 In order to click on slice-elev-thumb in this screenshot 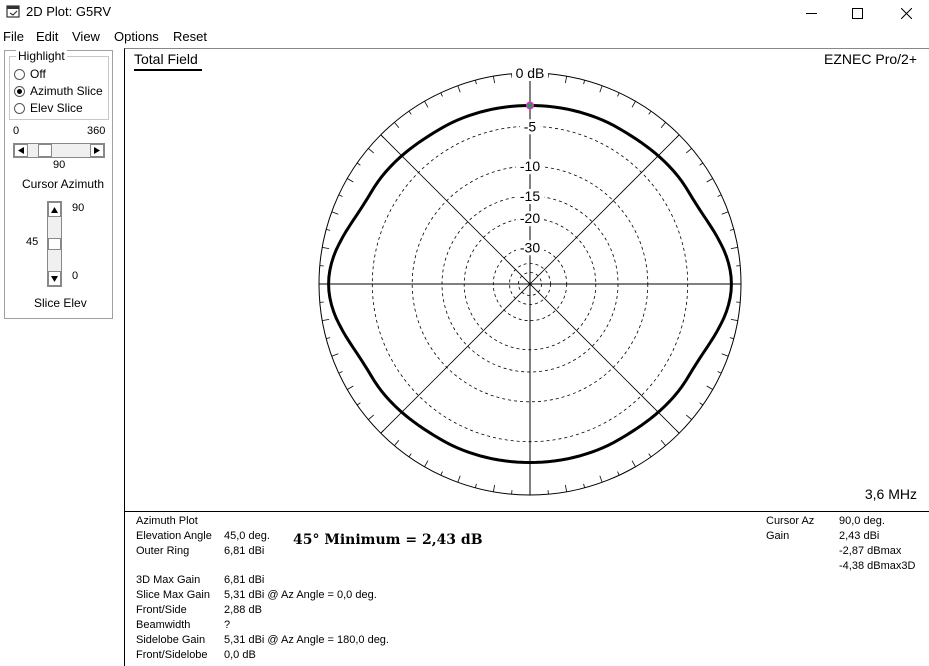, I will do `click(54, 244)`.